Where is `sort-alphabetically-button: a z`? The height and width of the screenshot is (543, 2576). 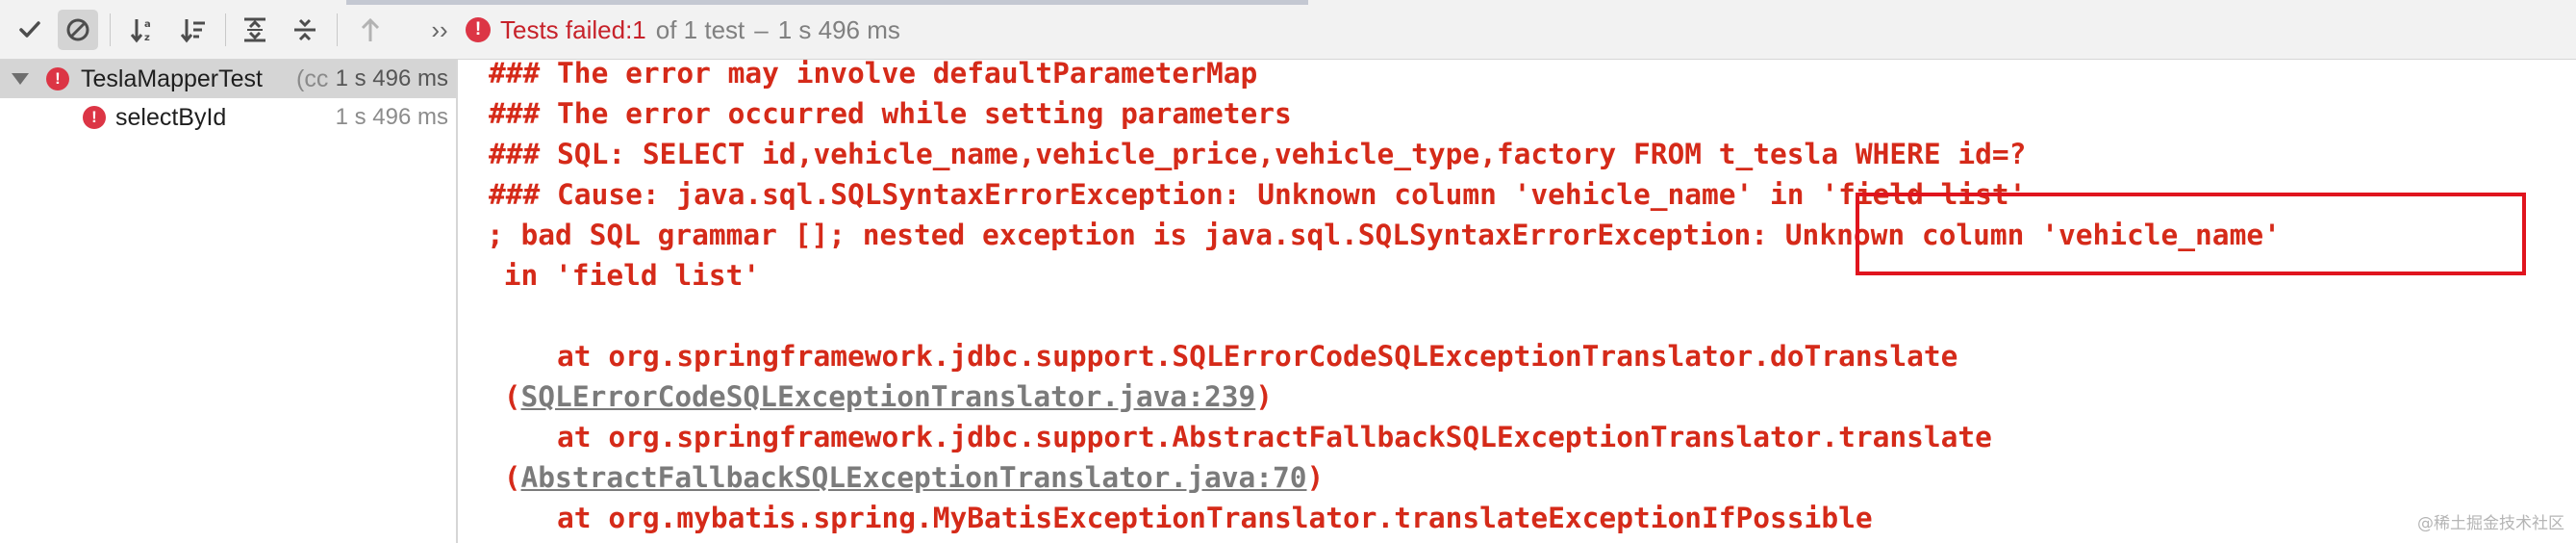
sort-alphabetically-button: a z is located at coordinates (143, 30).